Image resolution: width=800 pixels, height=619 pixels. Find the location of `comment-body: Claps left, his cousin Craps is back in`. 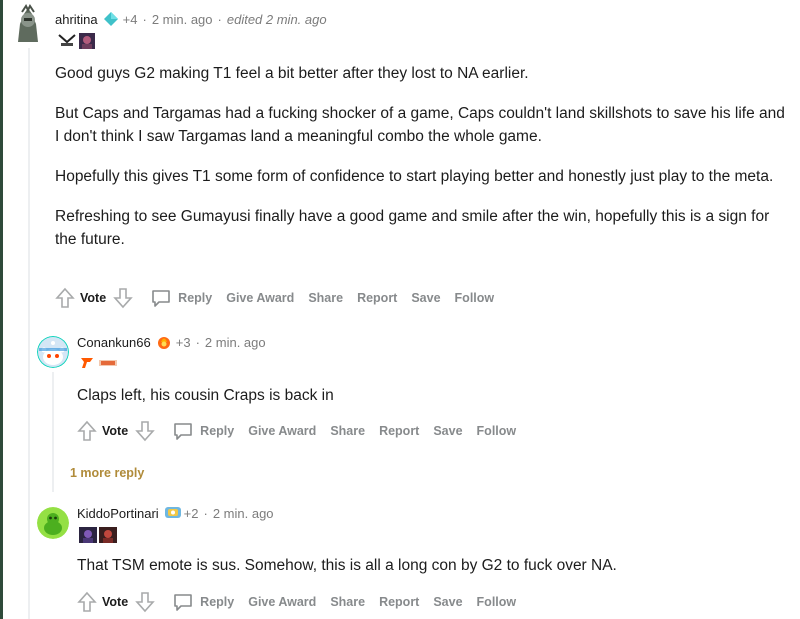

comment-body: Claps left, his cousin Craps is back in is located at coordinates (427, 404).